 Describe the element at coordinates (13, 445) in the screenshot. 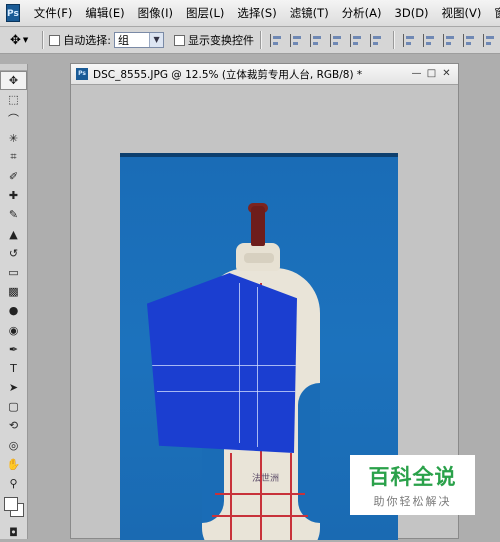

I see `3d-orbit-tool-icon: ◎` at that location.